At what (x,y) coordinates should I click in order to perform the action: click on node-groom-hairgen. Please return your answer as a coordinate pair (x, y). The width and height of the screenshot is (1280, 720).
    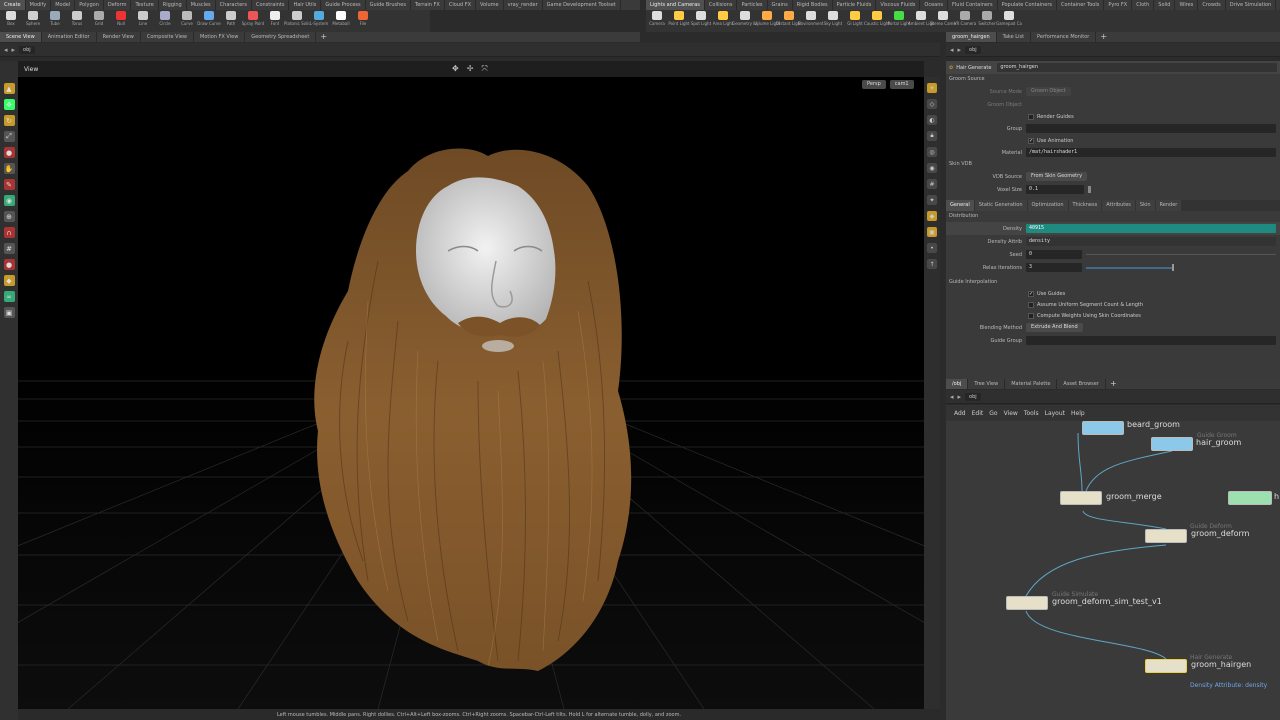
    Looking at the image, I should click on (1166, 666).